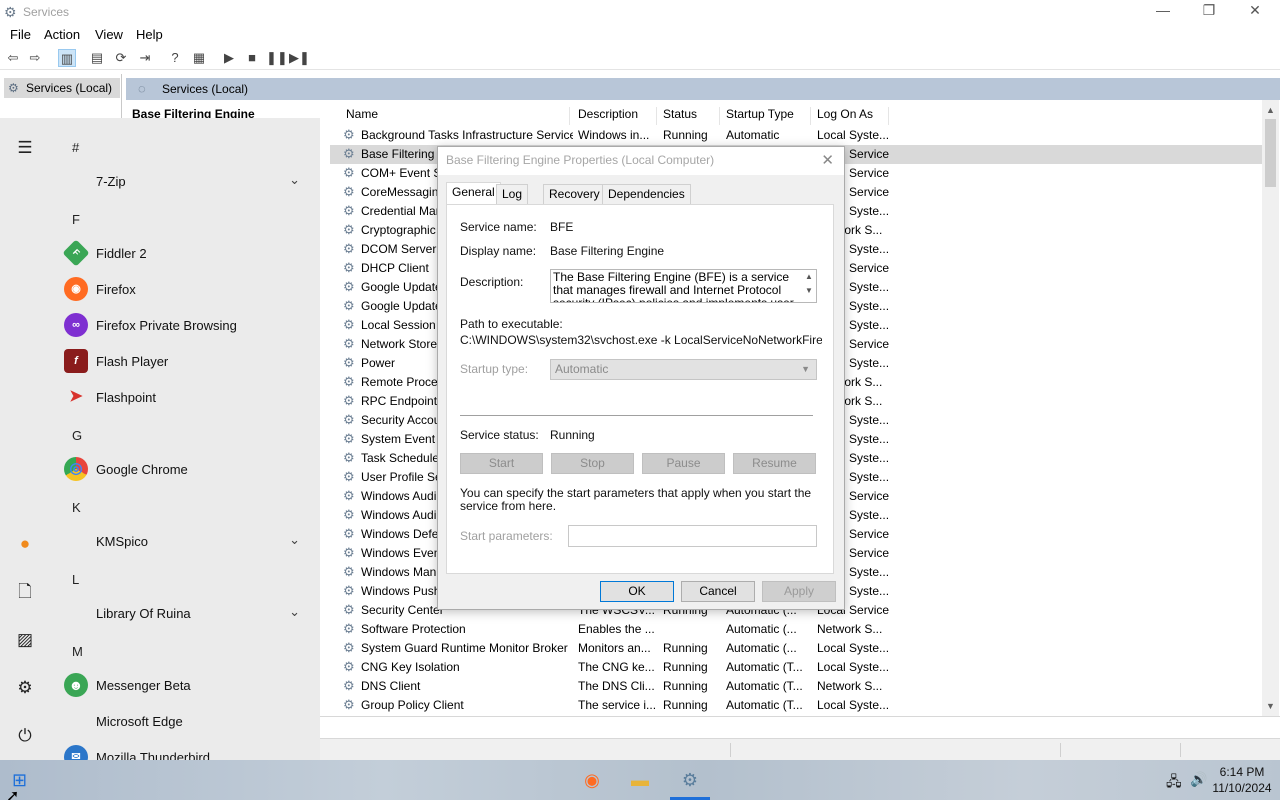 Image resolution: width=1280 pixels, height=800 pixels. What do you see at coordinates (827, 160) in the screenshot?
I see `close-icon: ✕` at bounding box center [827, 160].